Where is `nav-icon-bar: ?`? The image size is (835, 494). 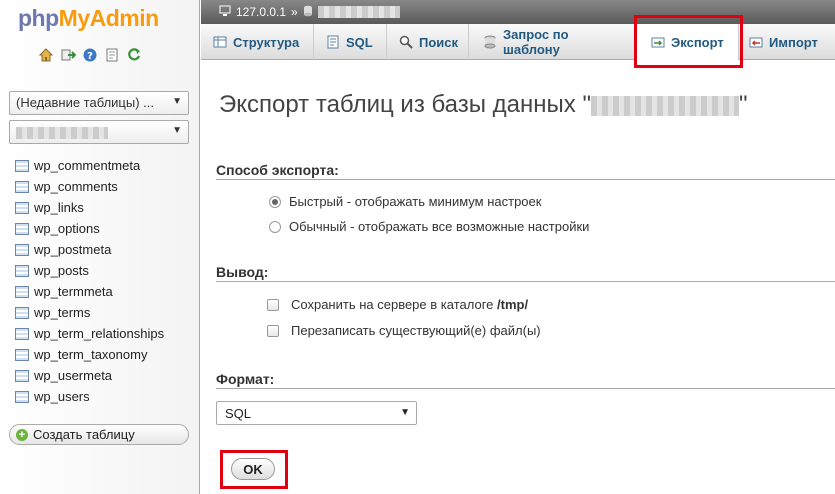 nav-icon-bar: ? is located at coordinates (90, 55).